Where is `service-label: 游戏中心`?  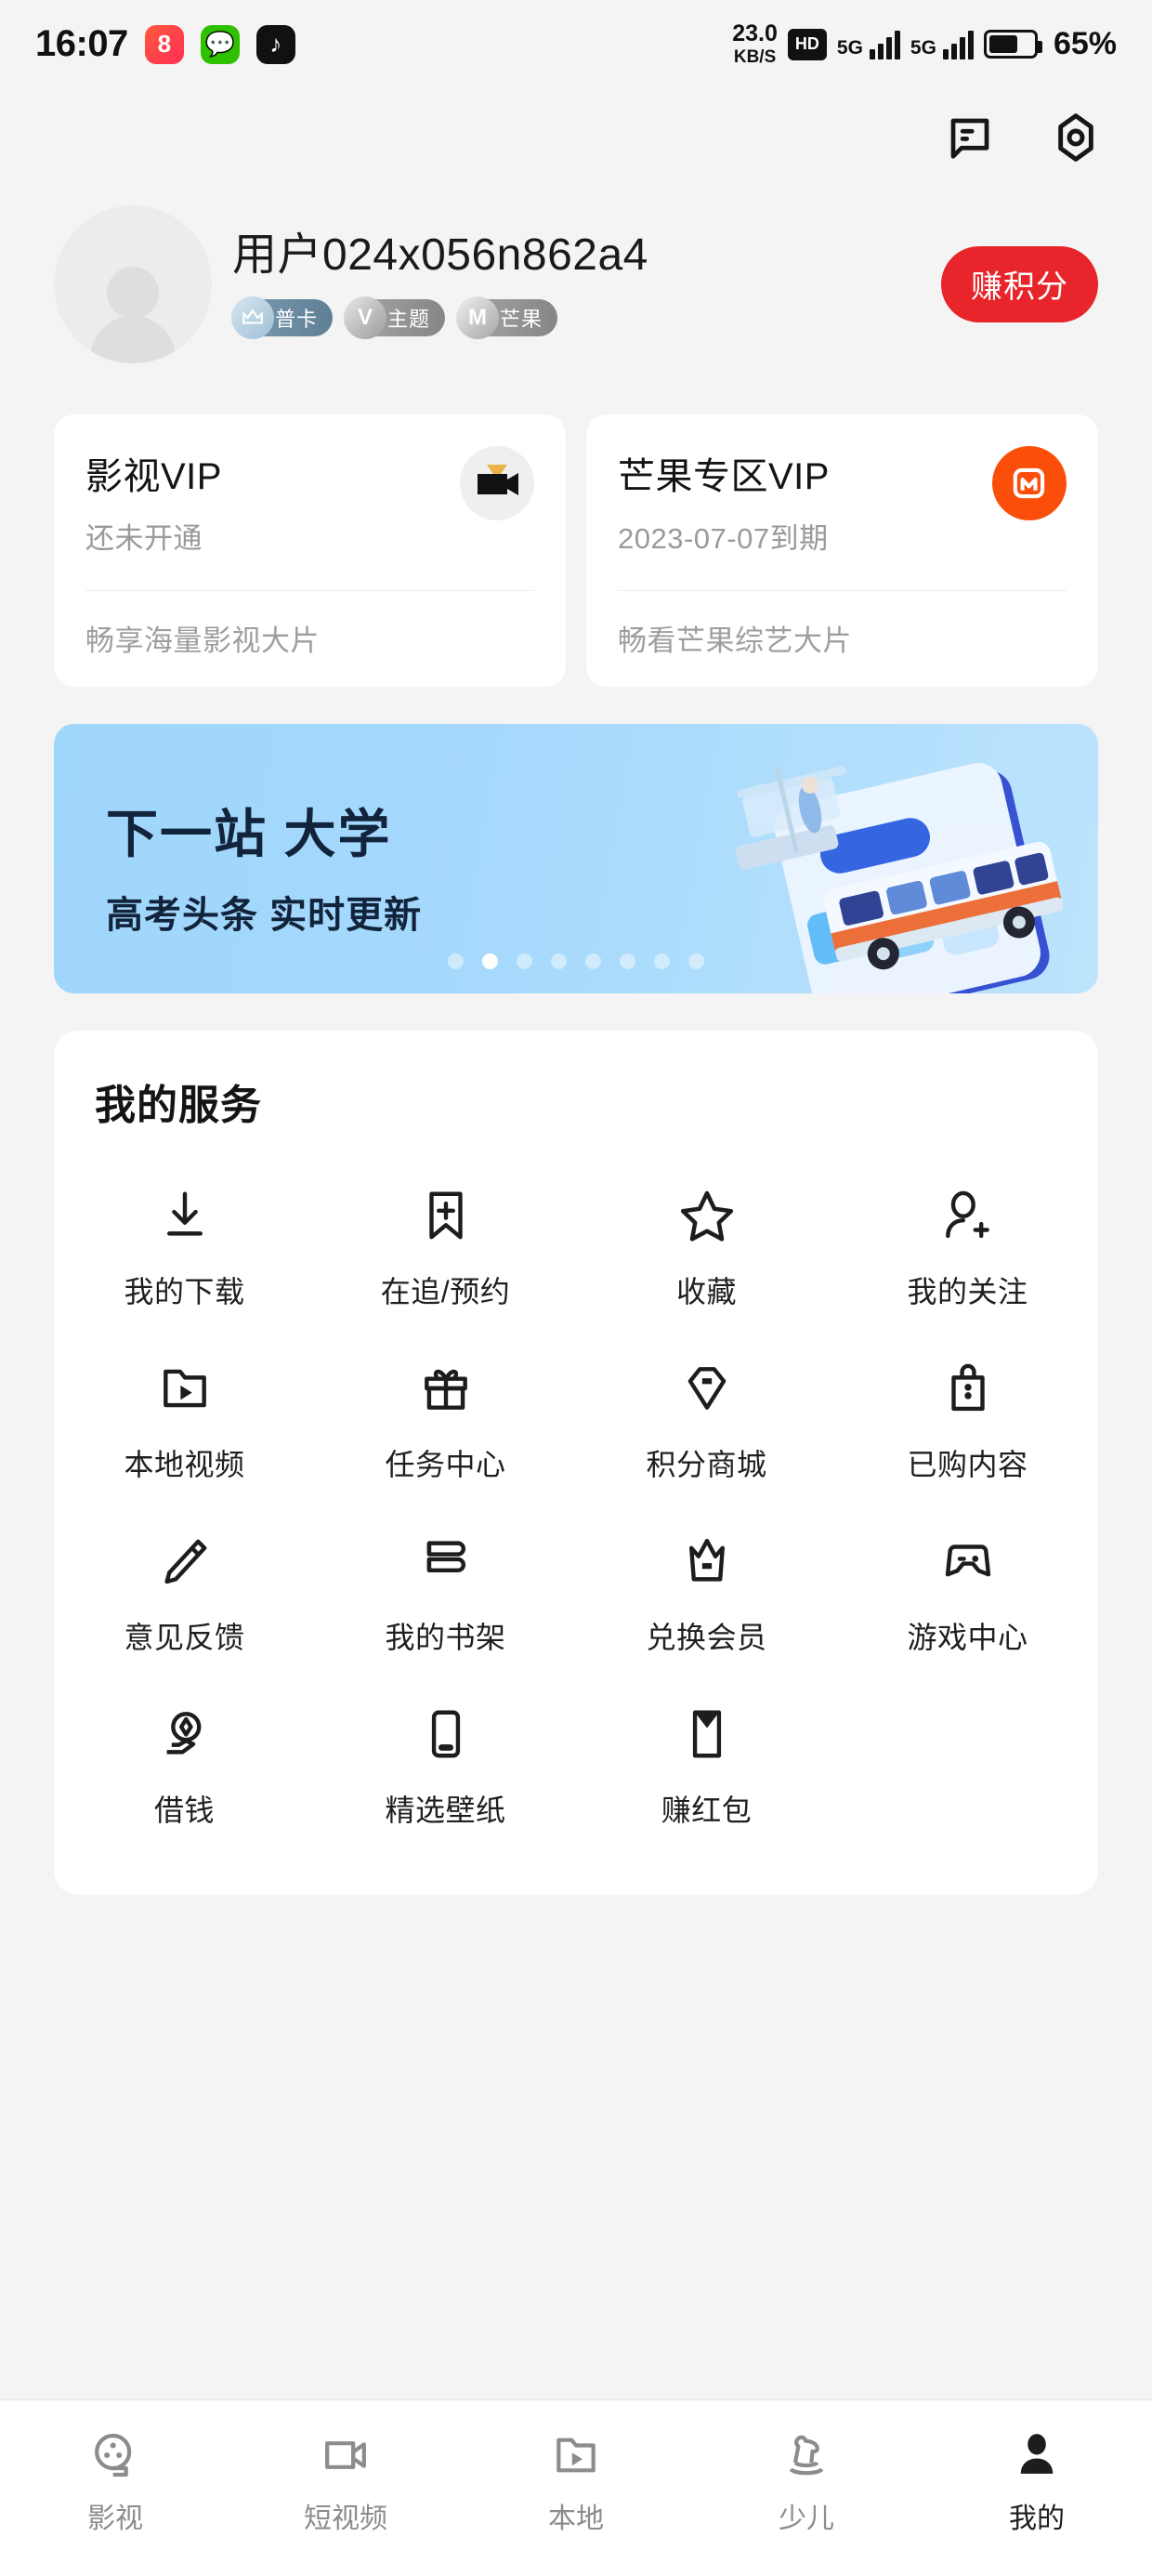
service-label: 游戏中心 is located at coordinates (967, 1637).